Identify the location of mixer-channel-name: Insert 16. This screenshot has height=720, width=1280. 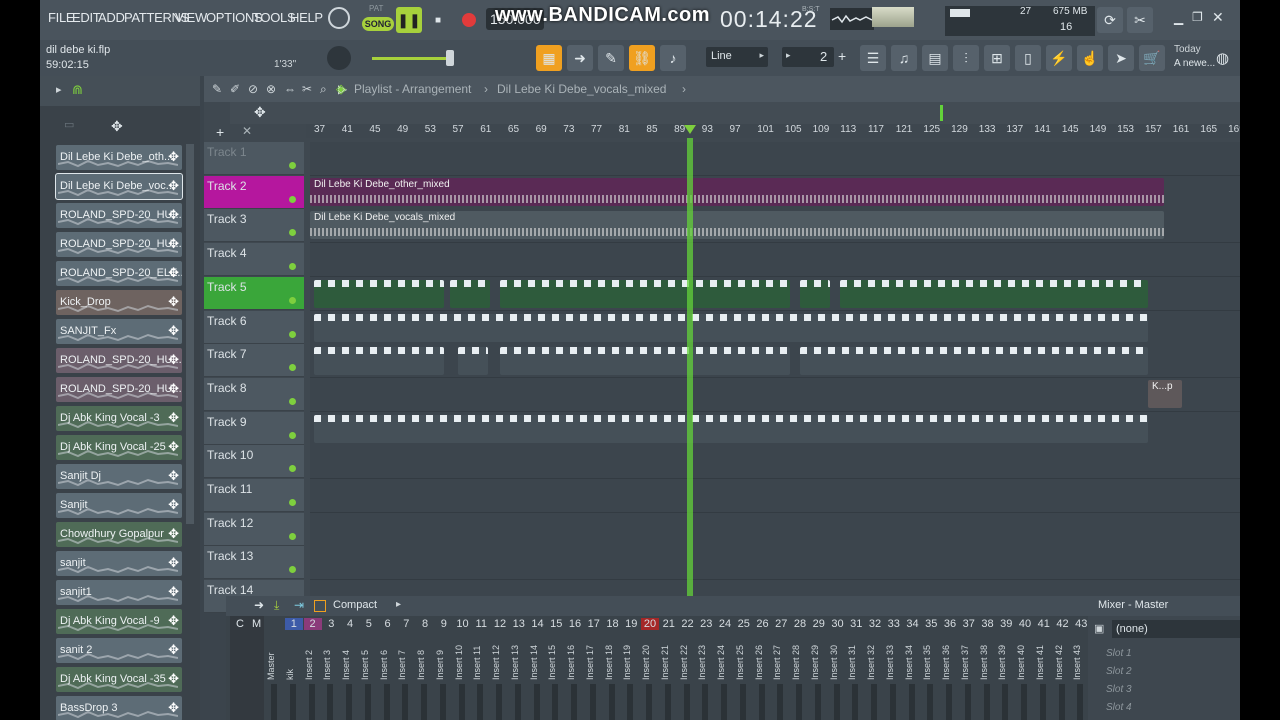
(575, 660).